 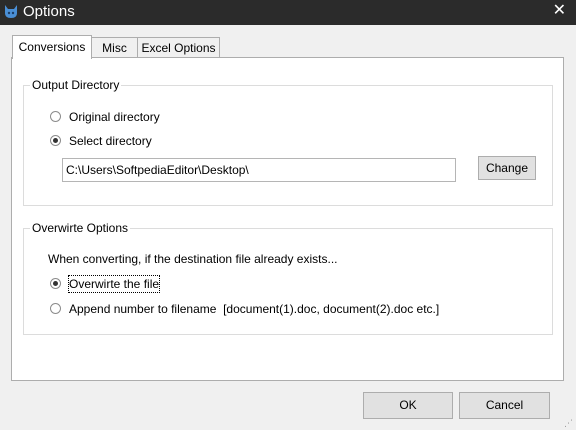 What do you see at coordinates (507, 168) in the screenshot?
I see `change-button: Change` at bounding box center [507, 168].